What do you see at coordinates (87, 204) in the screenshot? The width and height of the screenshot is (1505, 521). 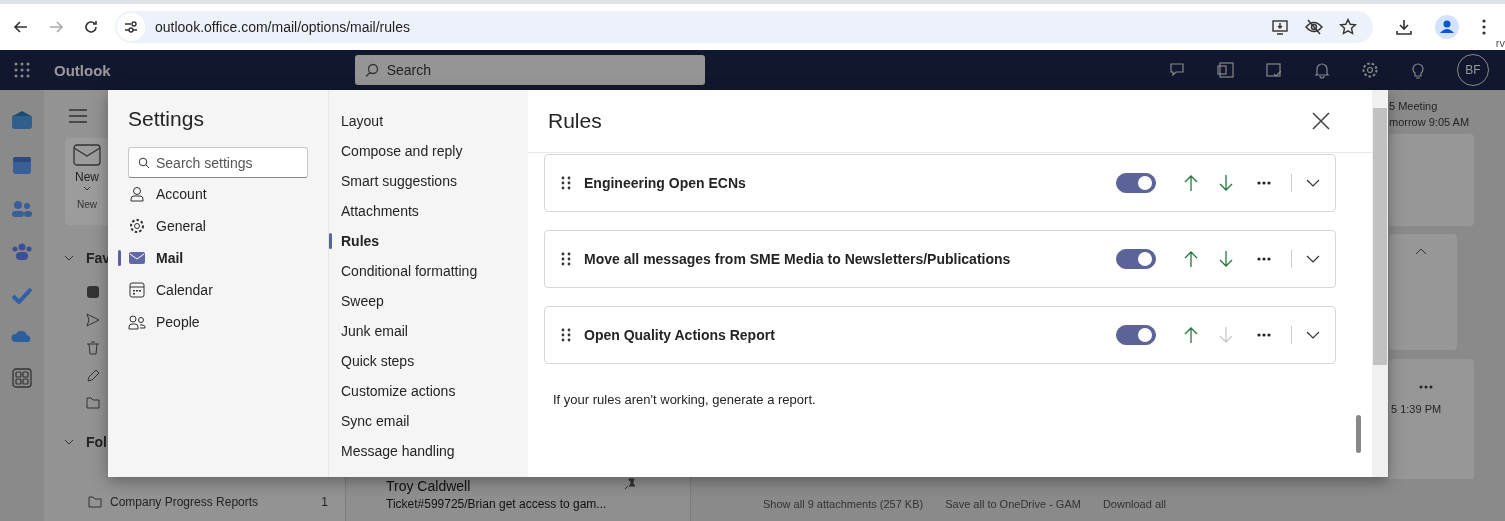 I see `group-label: New` at bounding box center [87, 204].